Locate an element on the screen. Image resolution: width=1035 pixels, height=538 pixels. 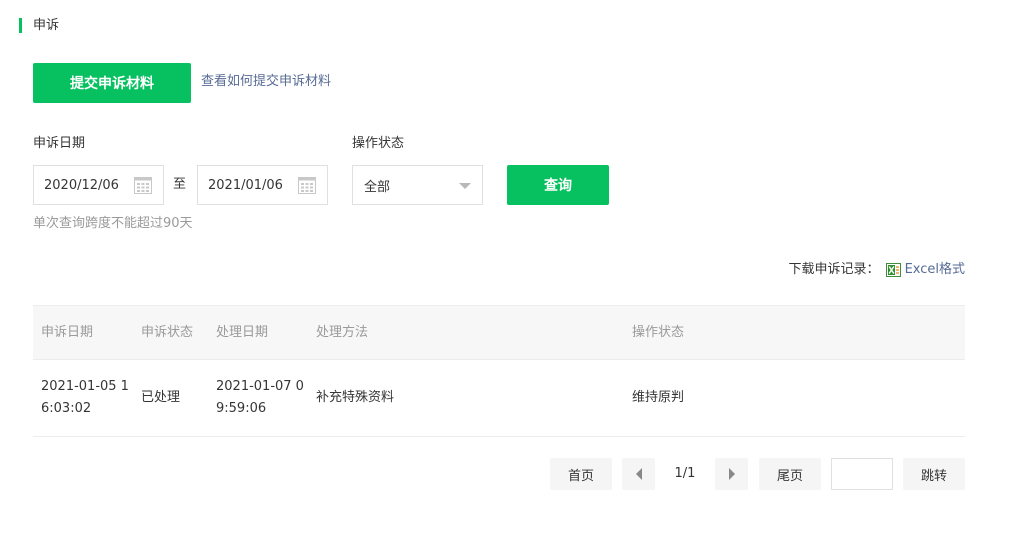
query-range-hint: 单次查询跨度不能超过90天 is located at coordinates (113, 223).